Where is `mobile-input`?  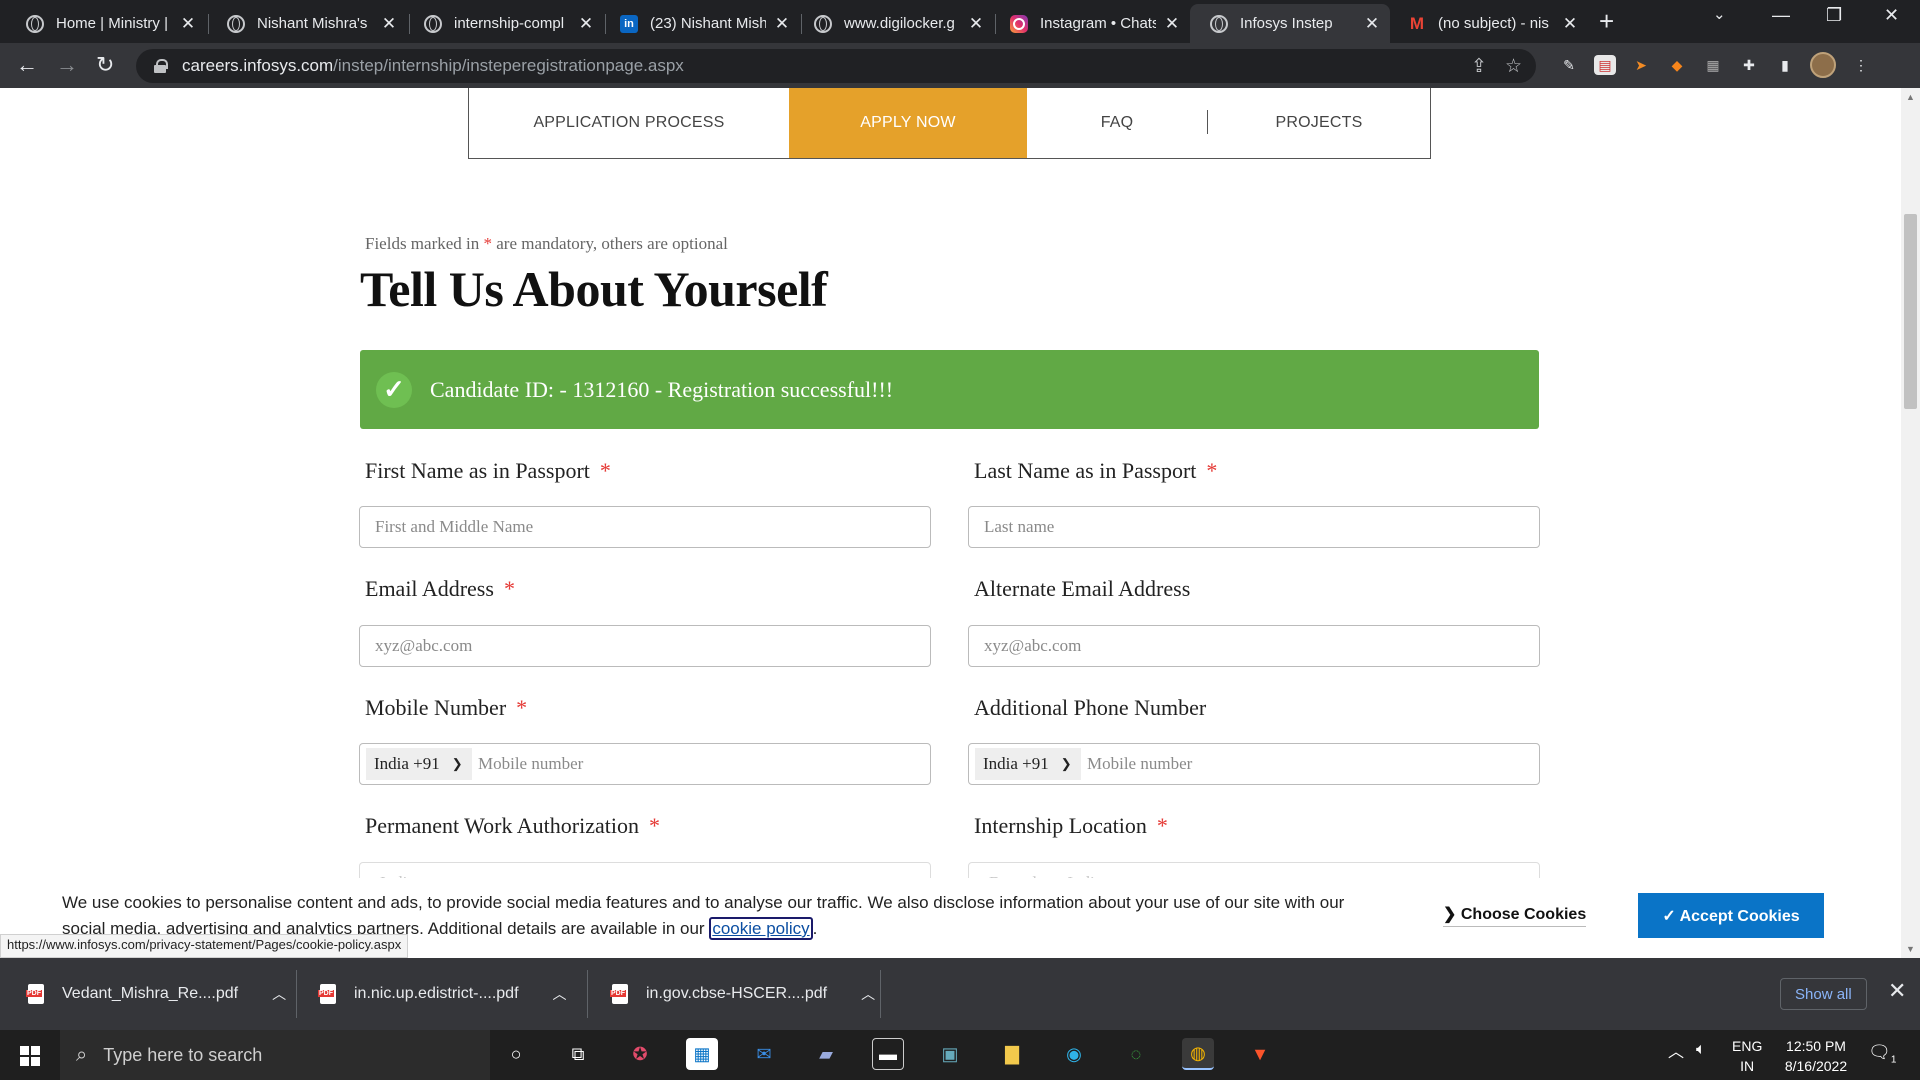
mobile-input is located at coordinates (701, 764).